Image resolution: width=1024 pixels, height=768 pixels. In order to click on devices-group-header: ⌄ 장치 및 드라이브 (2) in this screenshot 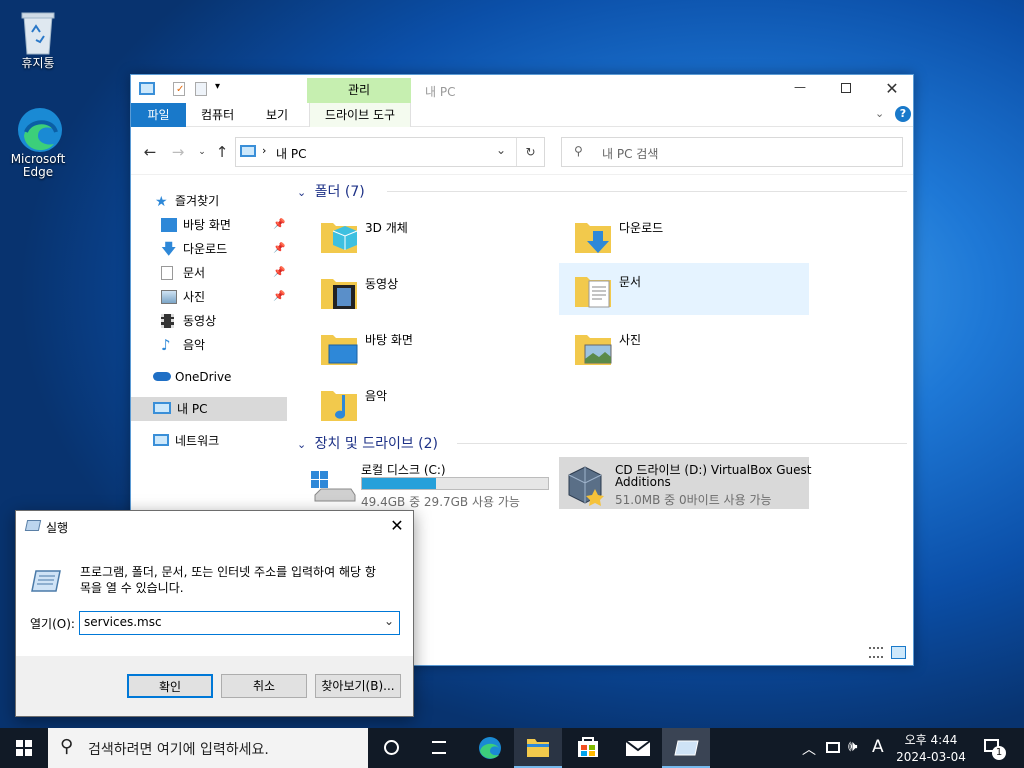, I will do `click(603, 444)`.